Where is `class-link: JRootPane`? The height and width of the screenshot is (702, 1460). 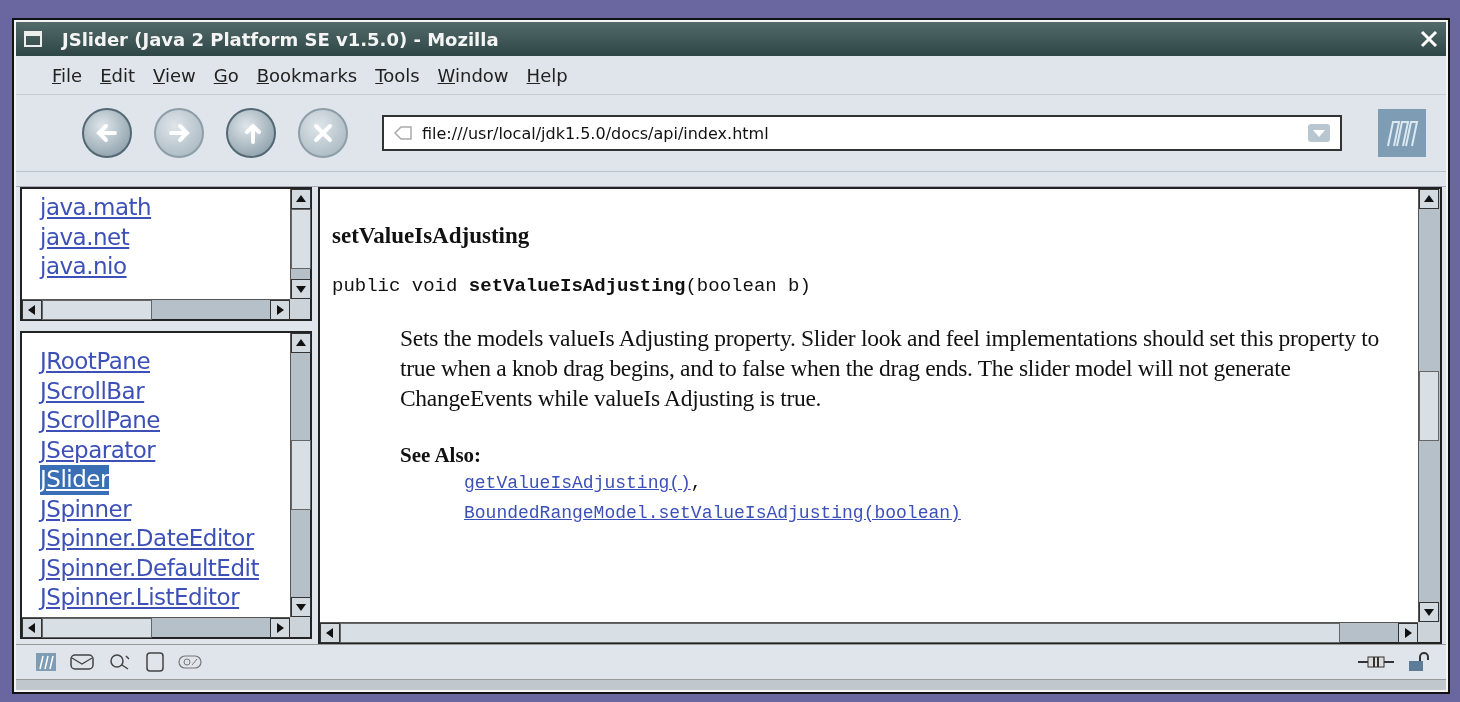
class-link: JRootPane is located at coordinates (95, 362).